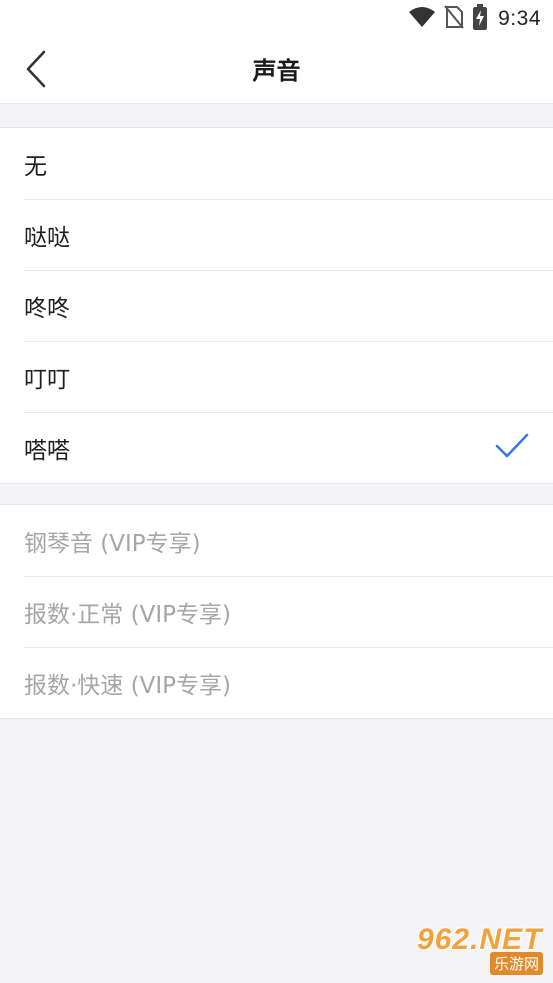 The width and height of the screenshot is (553, 983). I want to click on battery-charging-icon, so click(480, 19).